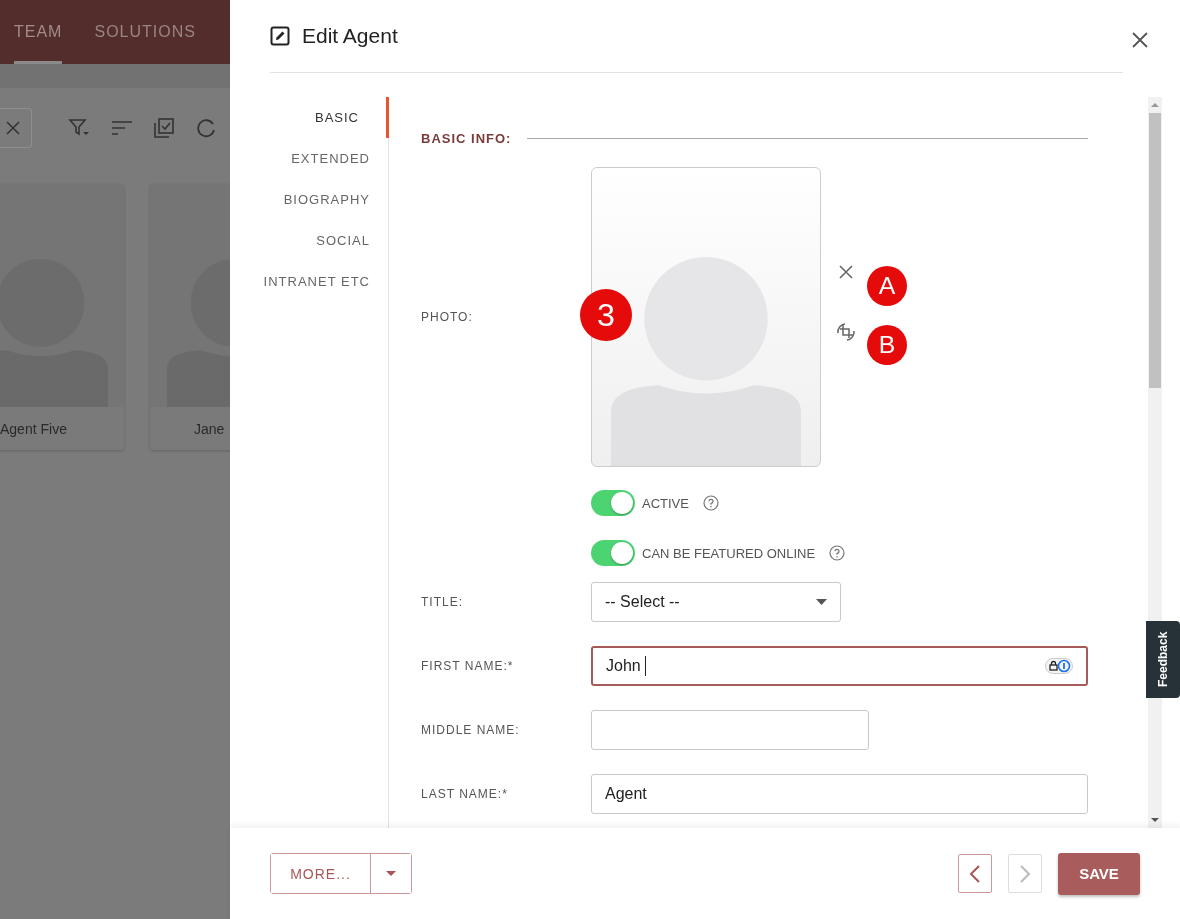 This screenshot has height=919, width=1180. I want to click on toggle-label: ACTIVE, so click(665, 503).